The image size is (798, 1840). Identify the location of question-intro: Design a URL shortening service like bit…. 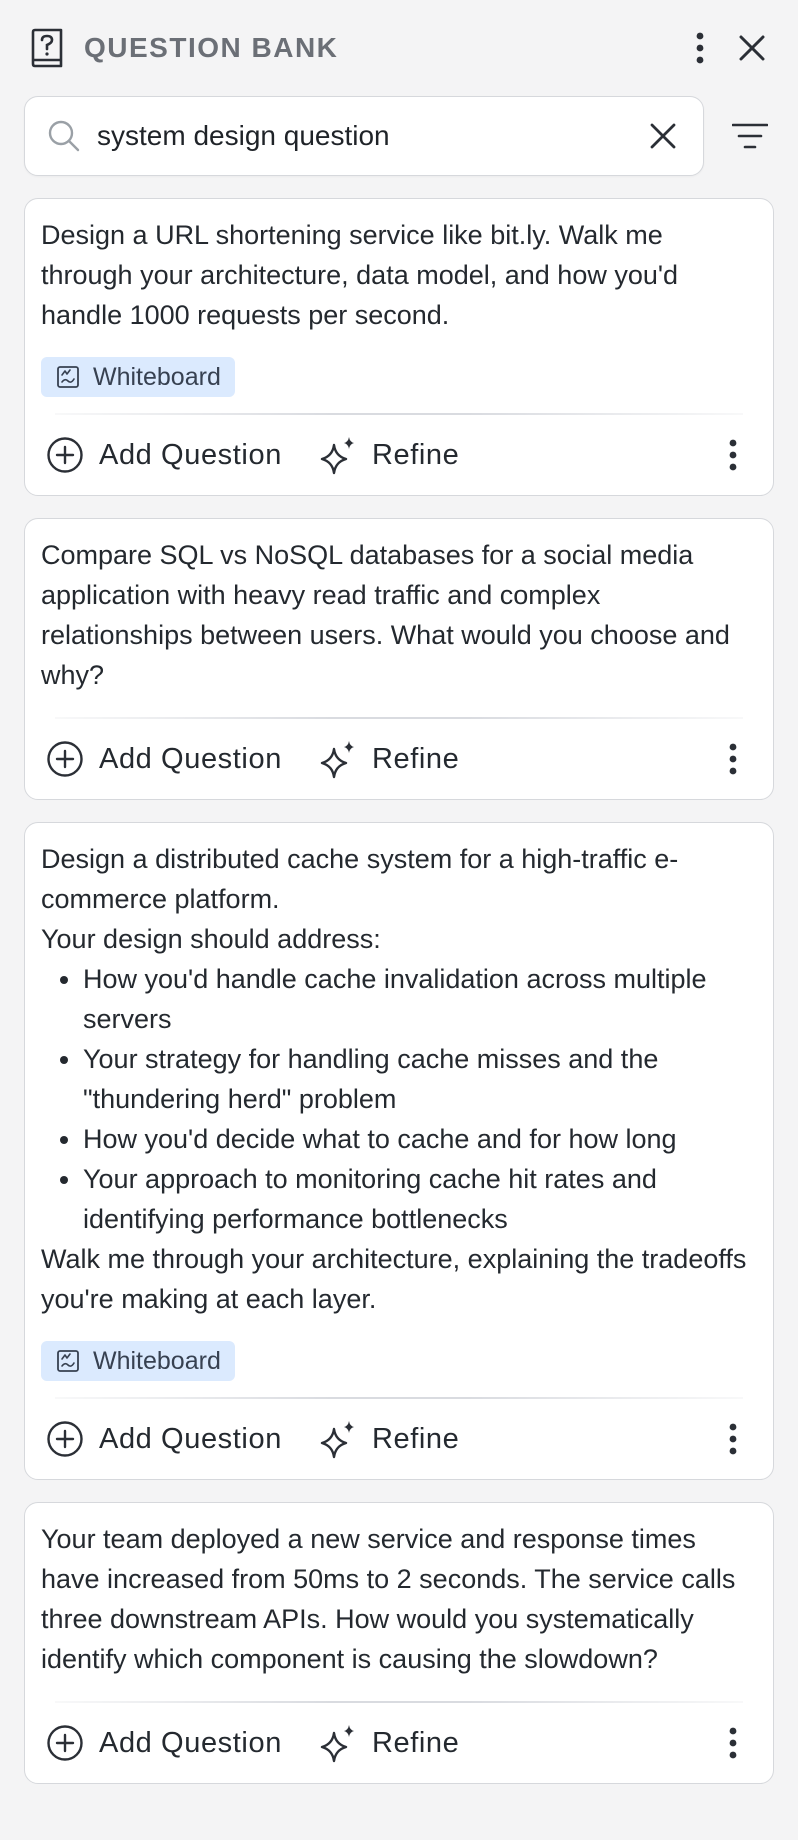
(360, 275).